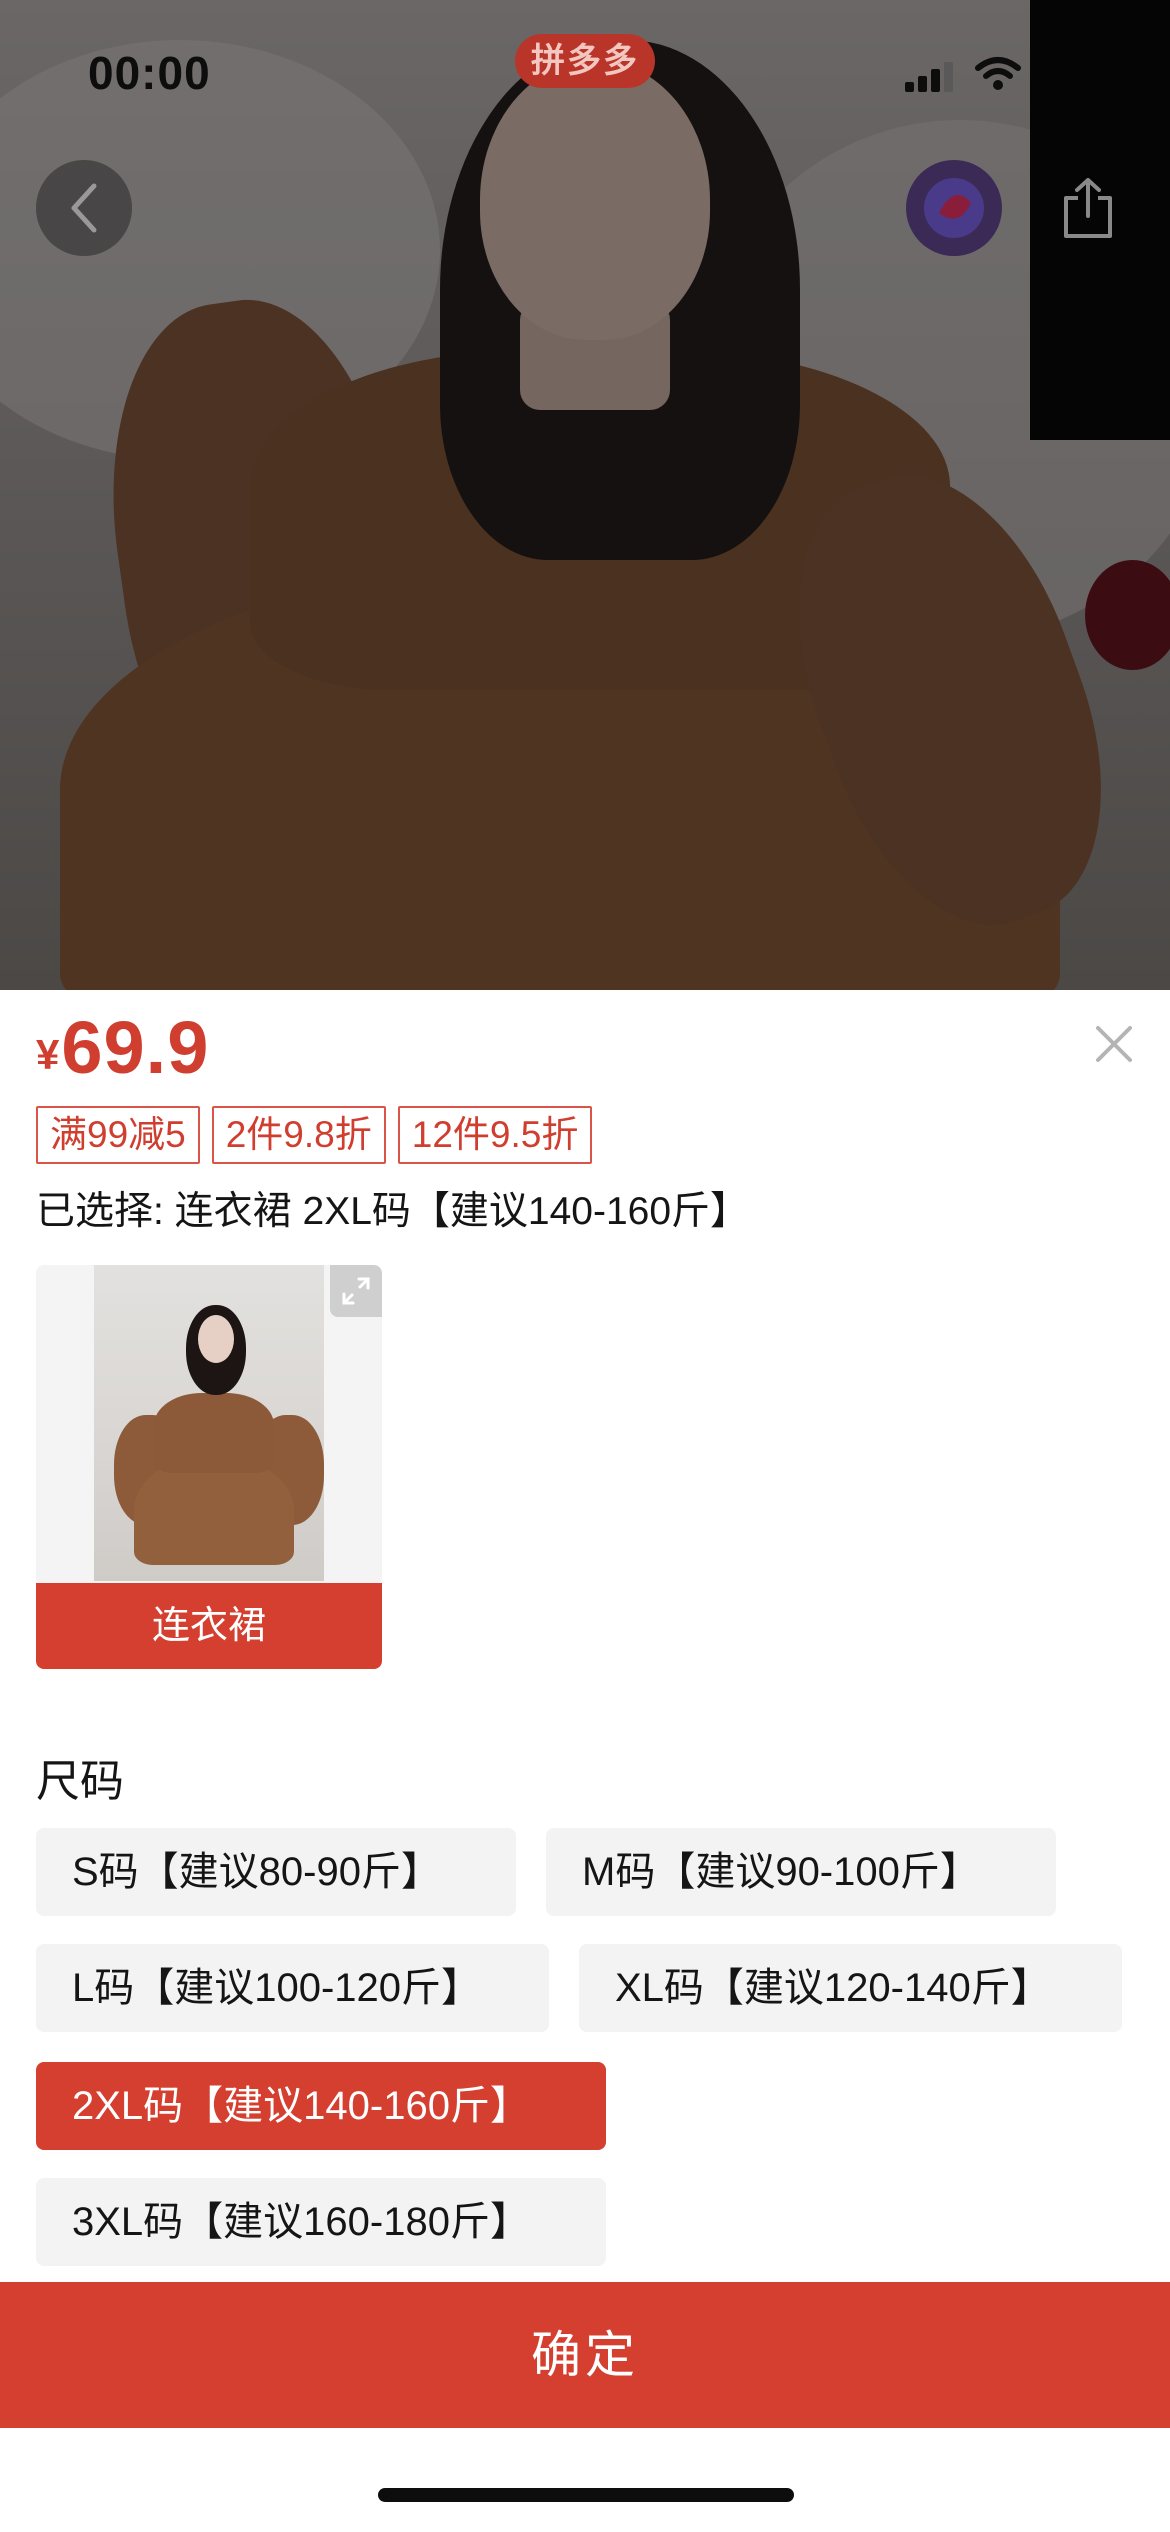 This screenshot has width=1170, height=2532. What do you see at coordinates (292, 1988) in the screenshot?
I see `size-option: L码【建议100-120斤】` at bounding box center [292, 1988].